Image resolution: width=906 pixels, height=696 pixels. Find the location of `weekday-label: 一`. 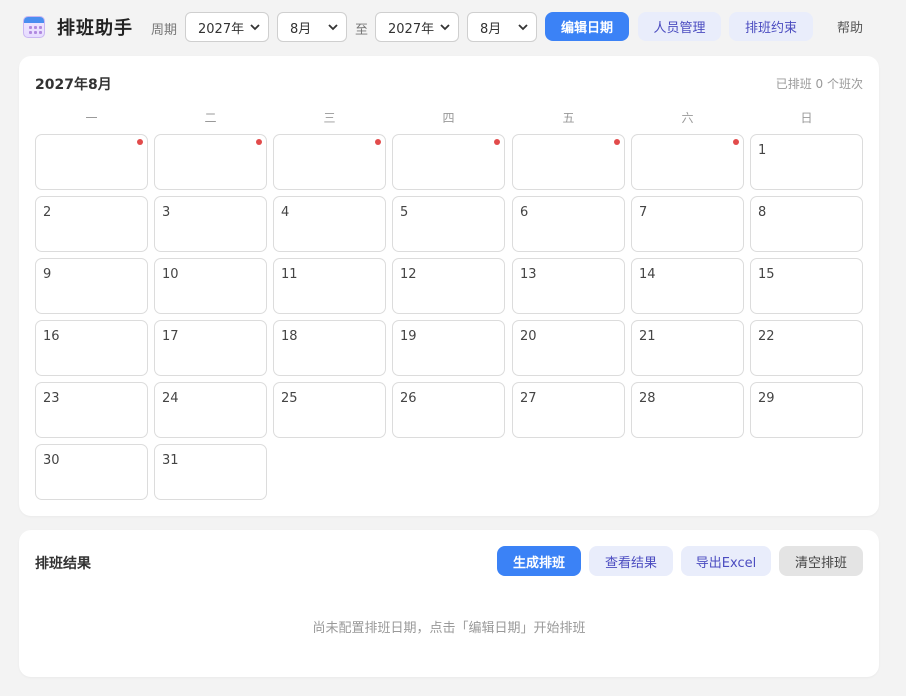

weekday-label: 一 is located at coordinates (91, 118).